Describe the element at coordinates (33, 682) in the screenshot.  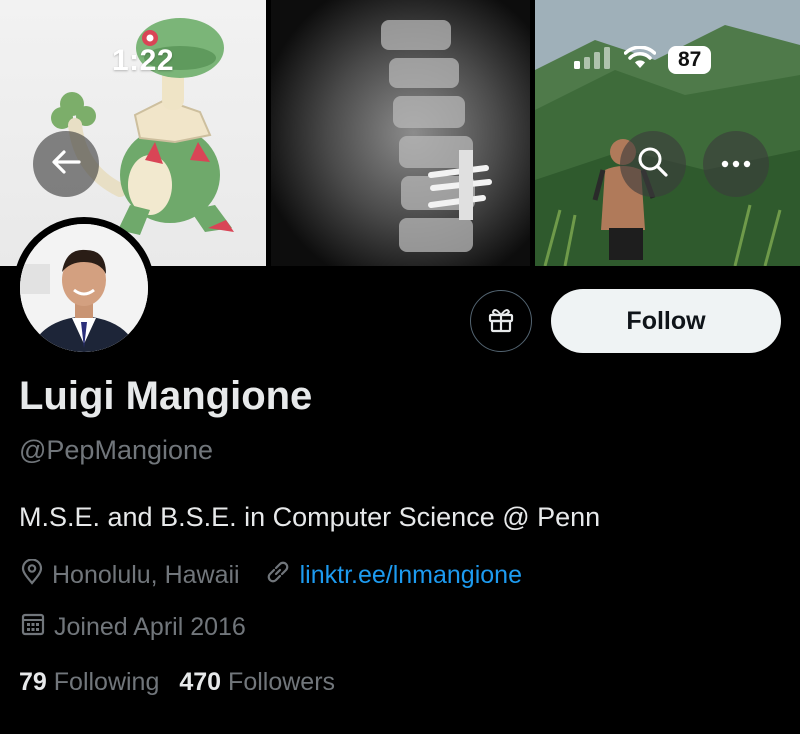
I see `following-count: 79` at that location.